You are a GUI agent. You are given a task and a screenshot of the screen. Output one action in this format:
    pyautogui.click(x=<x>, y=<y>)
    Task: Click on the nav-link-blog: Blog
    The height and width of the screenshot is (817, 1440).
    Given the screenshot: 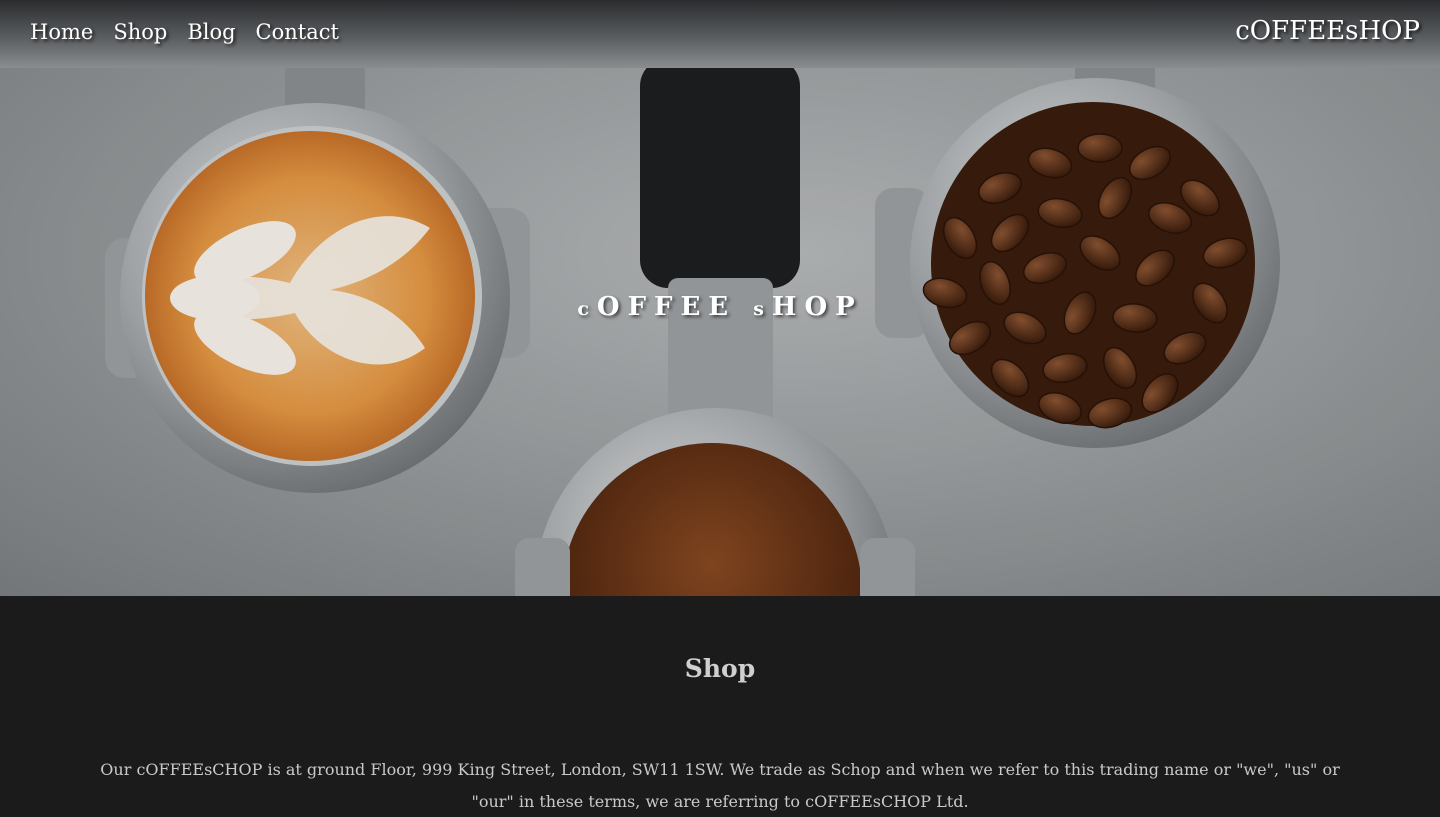 What is the action you would take?
    pyautogui.click(x=211, y=32)
    